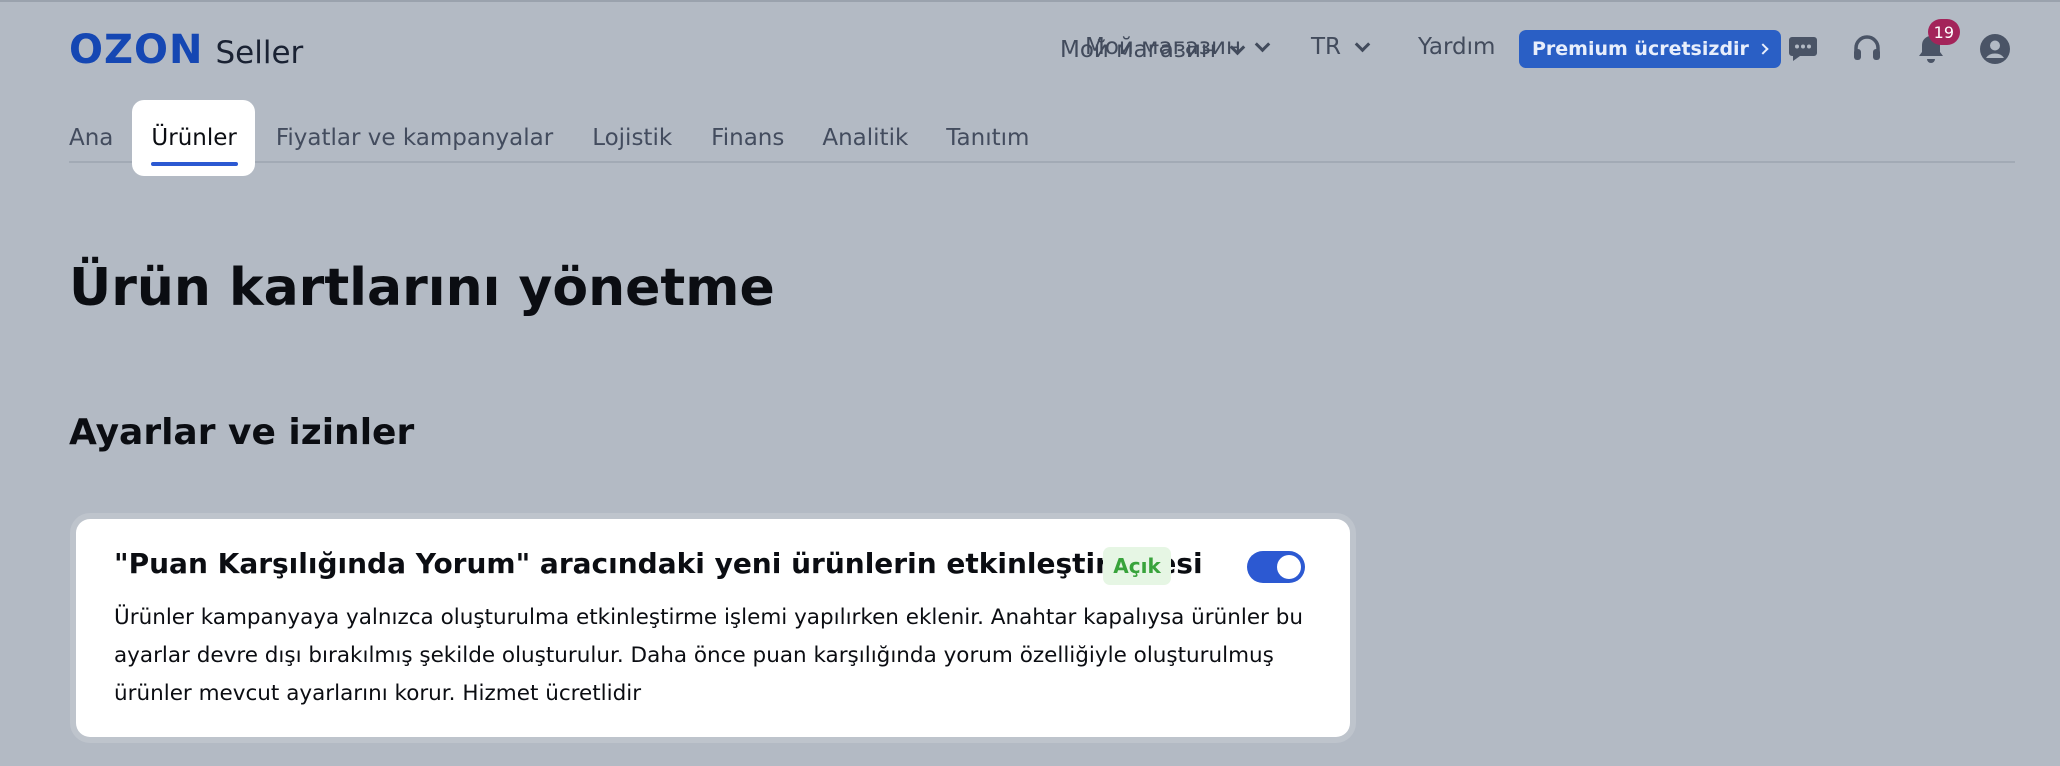 This screenshot has height=766, width=2060. I want to click on tab-label: Ana, so click(91, 138).